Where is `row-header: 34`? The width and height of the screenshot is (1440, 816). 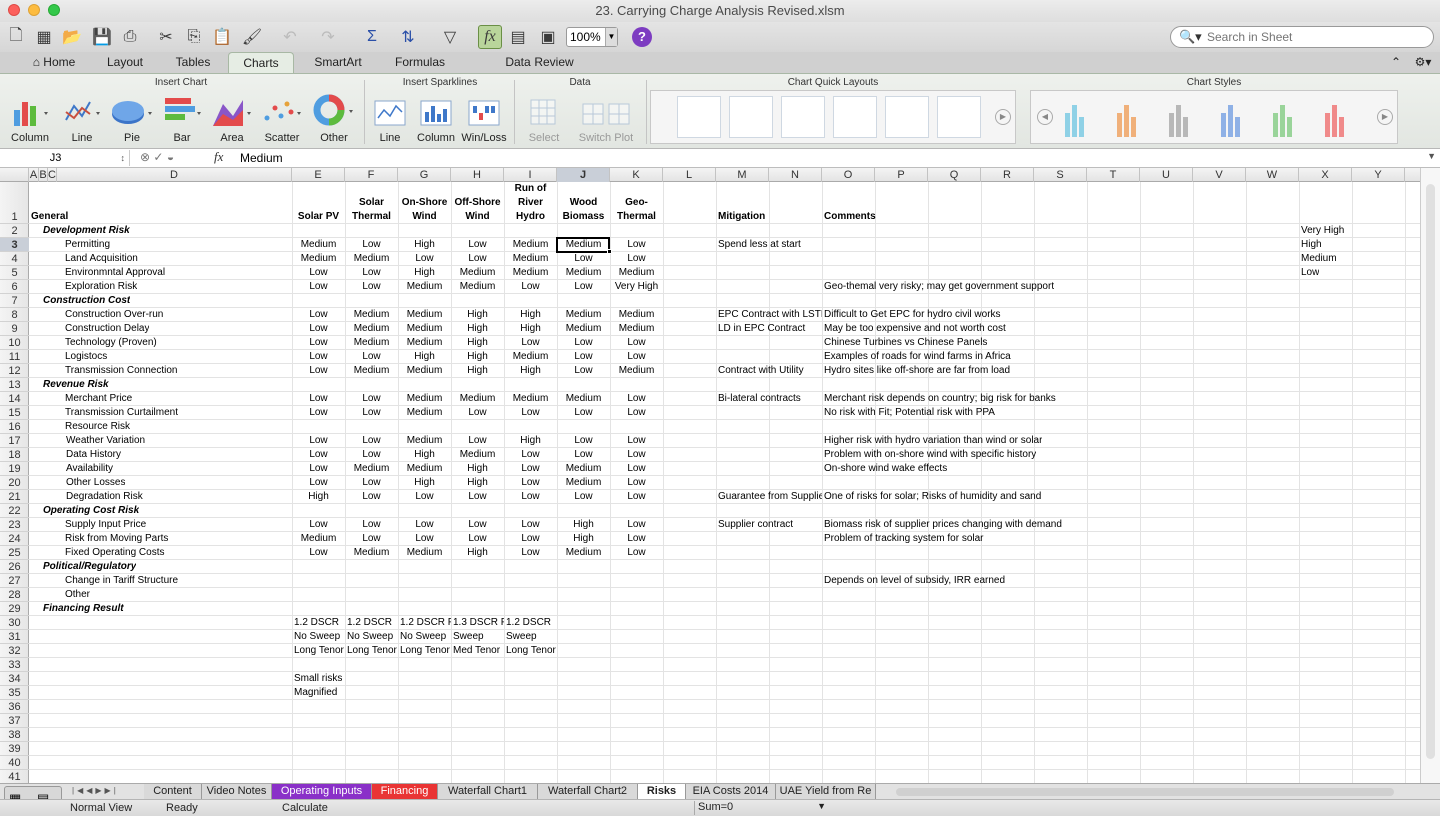
row-header: 34 is located at coordinates (14, 679).